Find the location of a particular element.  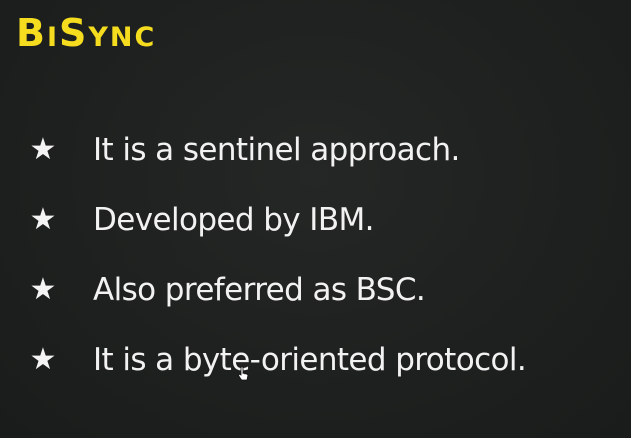

bullet-item: ★ Developed by IBM. is located at coordinates (277, 220).